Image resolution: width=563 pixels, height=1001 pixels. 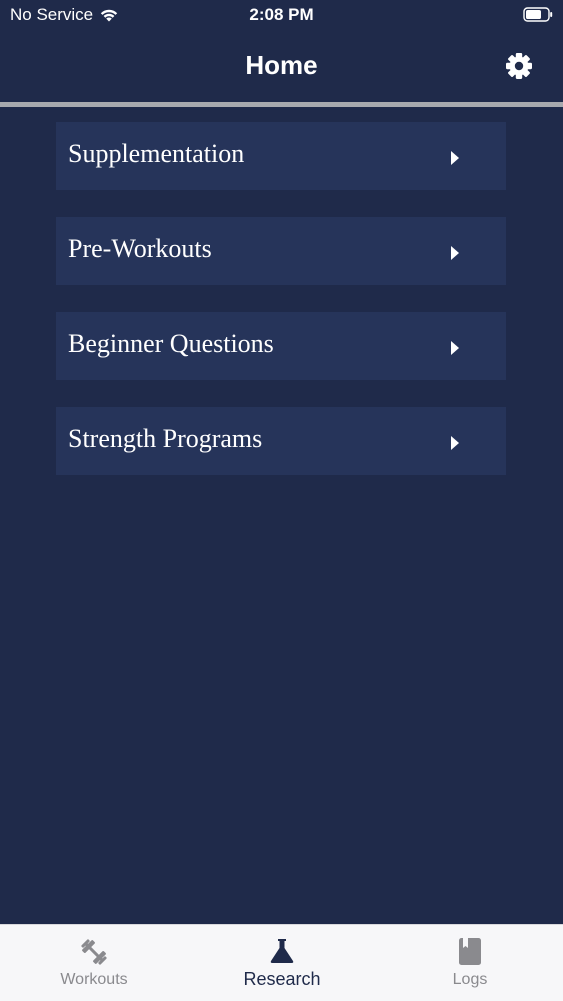 What do you see at coordinates (281, 441) in the screenshot?
I see `menu-item-strength-programs: Strength Programs` at bounding box center [281, 441].